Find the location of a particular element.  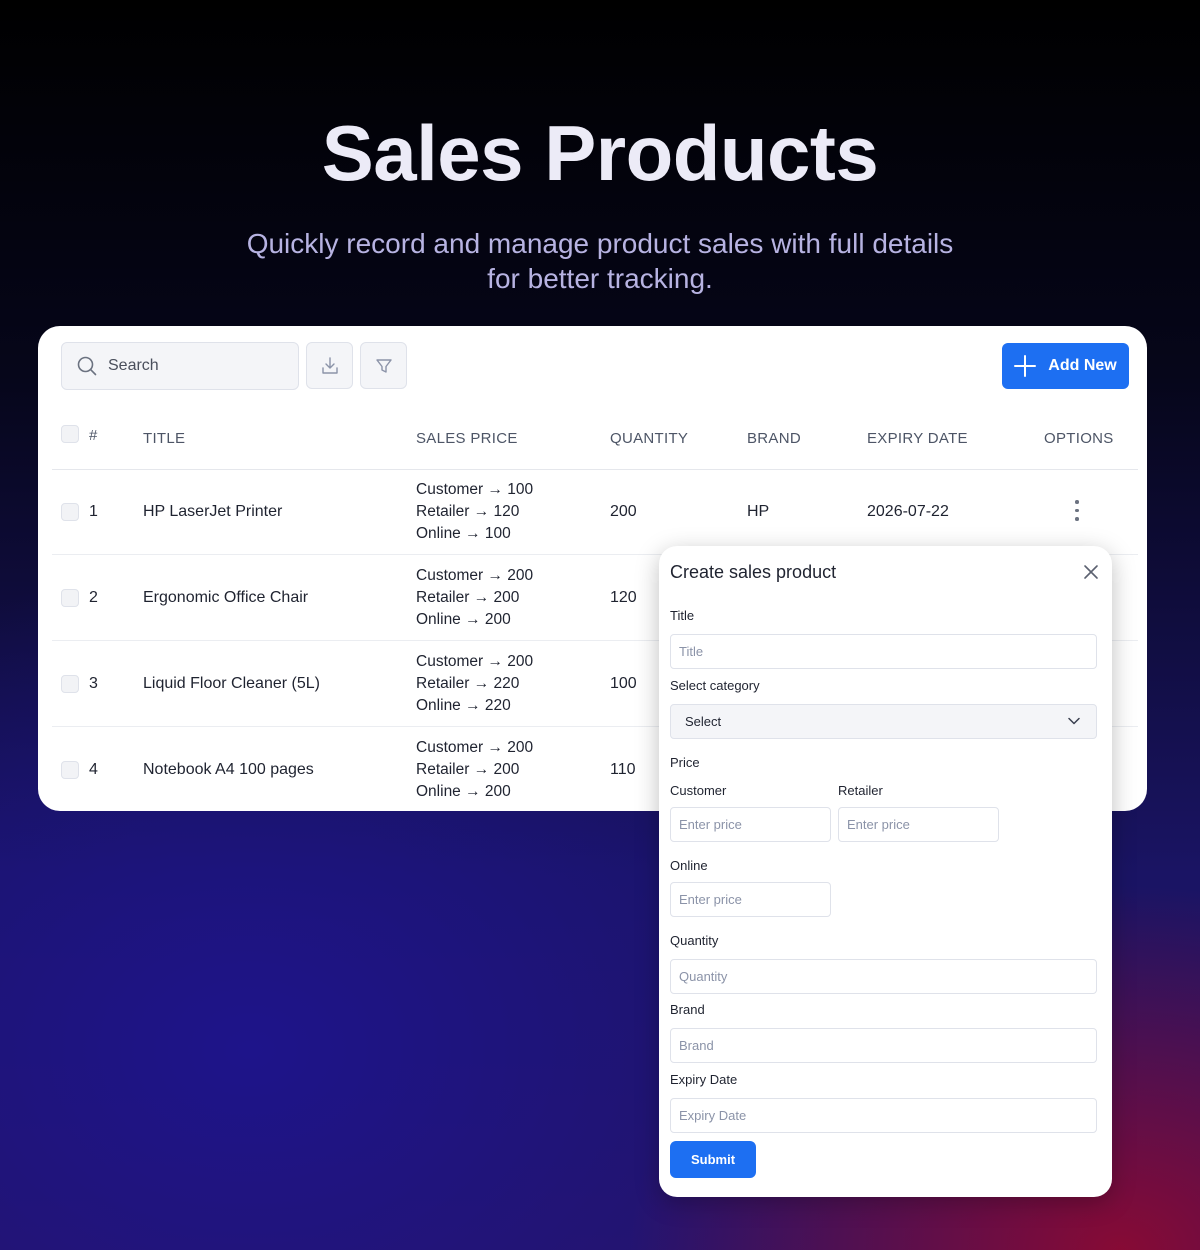

search-placeholder: Search is located at coordinates (133, 365).